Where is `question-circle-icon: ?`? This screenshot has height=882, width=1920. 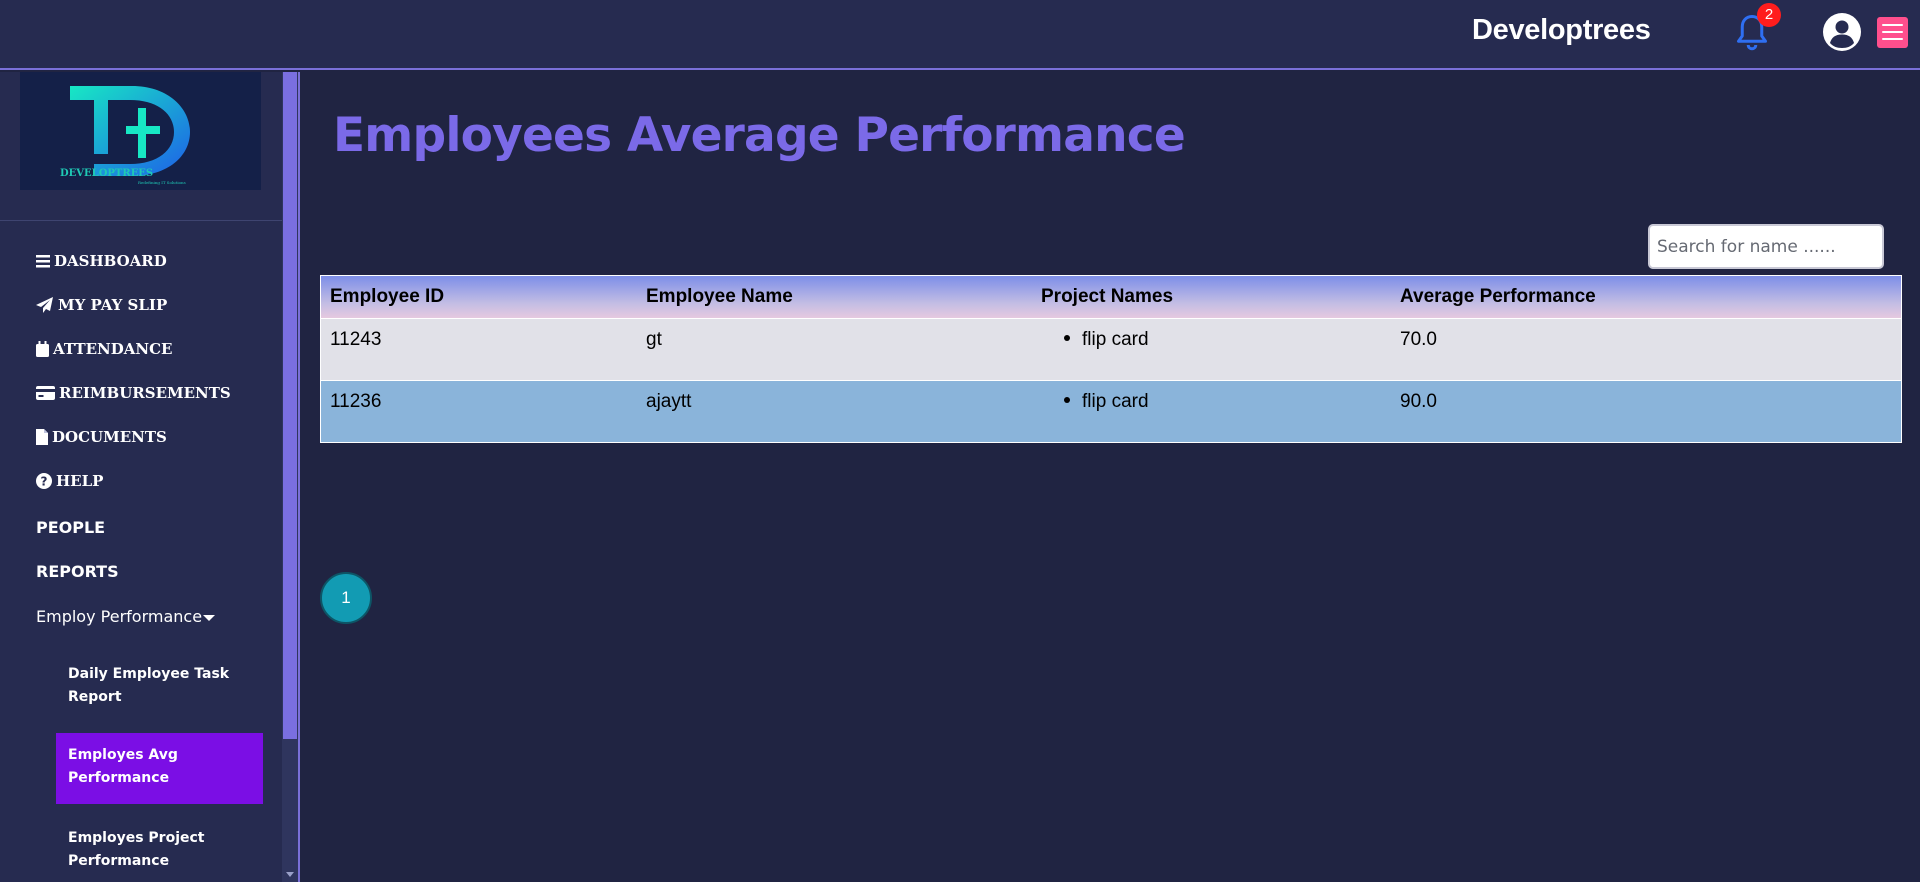
question-circle-icon: ? is located at coordinates (44, 481).